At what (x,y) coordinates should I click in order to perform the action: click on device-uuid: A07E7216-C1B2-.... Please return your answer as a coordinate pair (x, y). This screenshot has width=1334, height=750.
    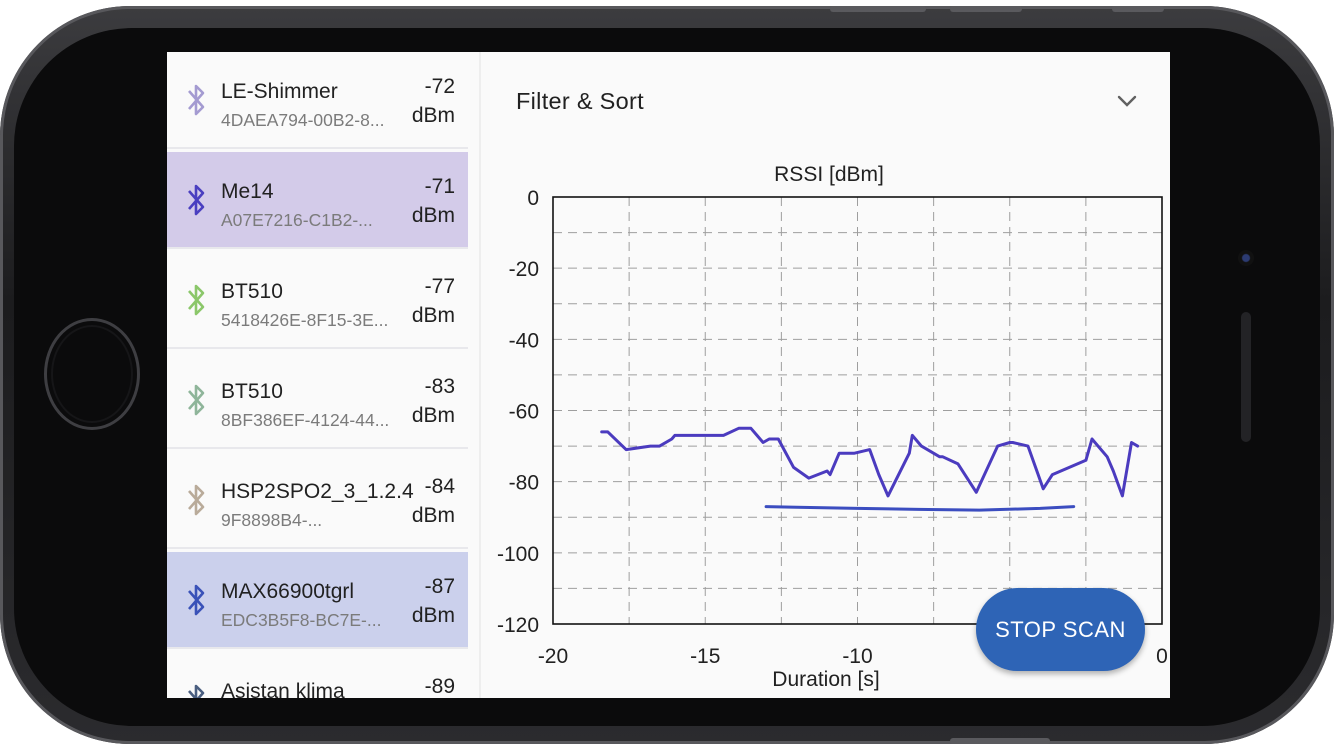
    Looking at the image, I should click on (297, 220).